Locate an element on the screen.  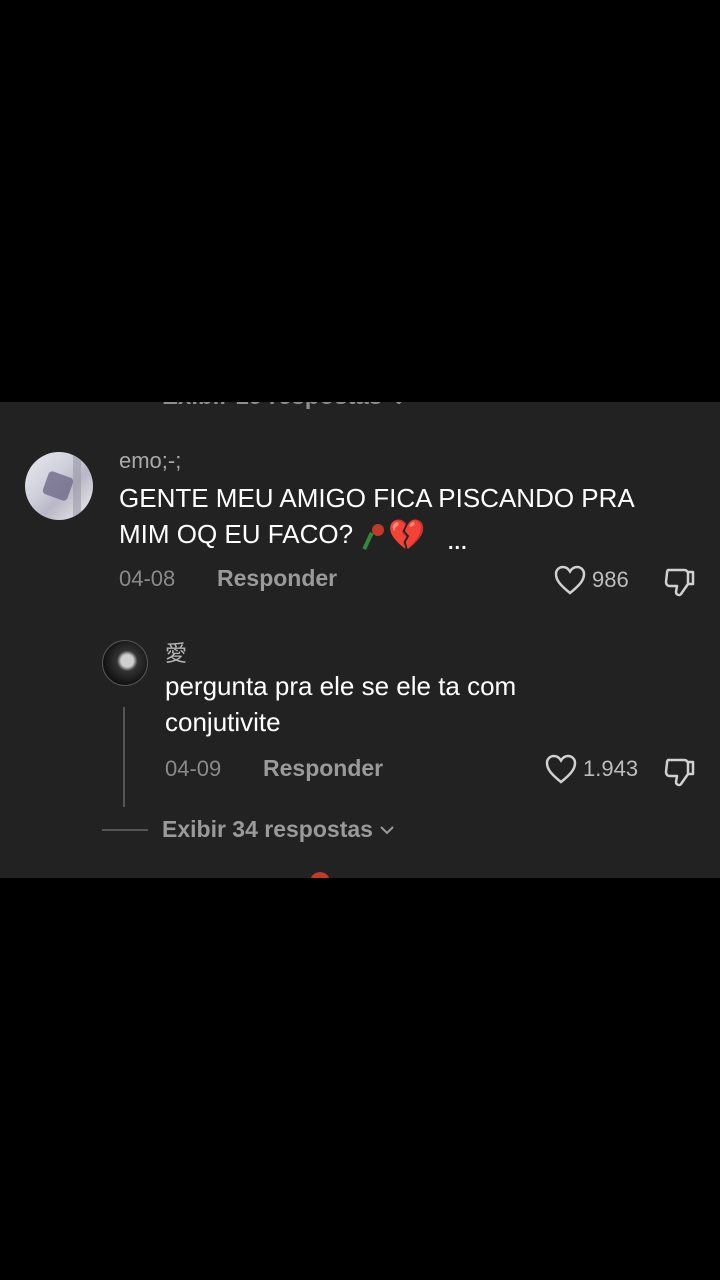
reply-like-count: 1.943 is located at coordinates (611, 768).